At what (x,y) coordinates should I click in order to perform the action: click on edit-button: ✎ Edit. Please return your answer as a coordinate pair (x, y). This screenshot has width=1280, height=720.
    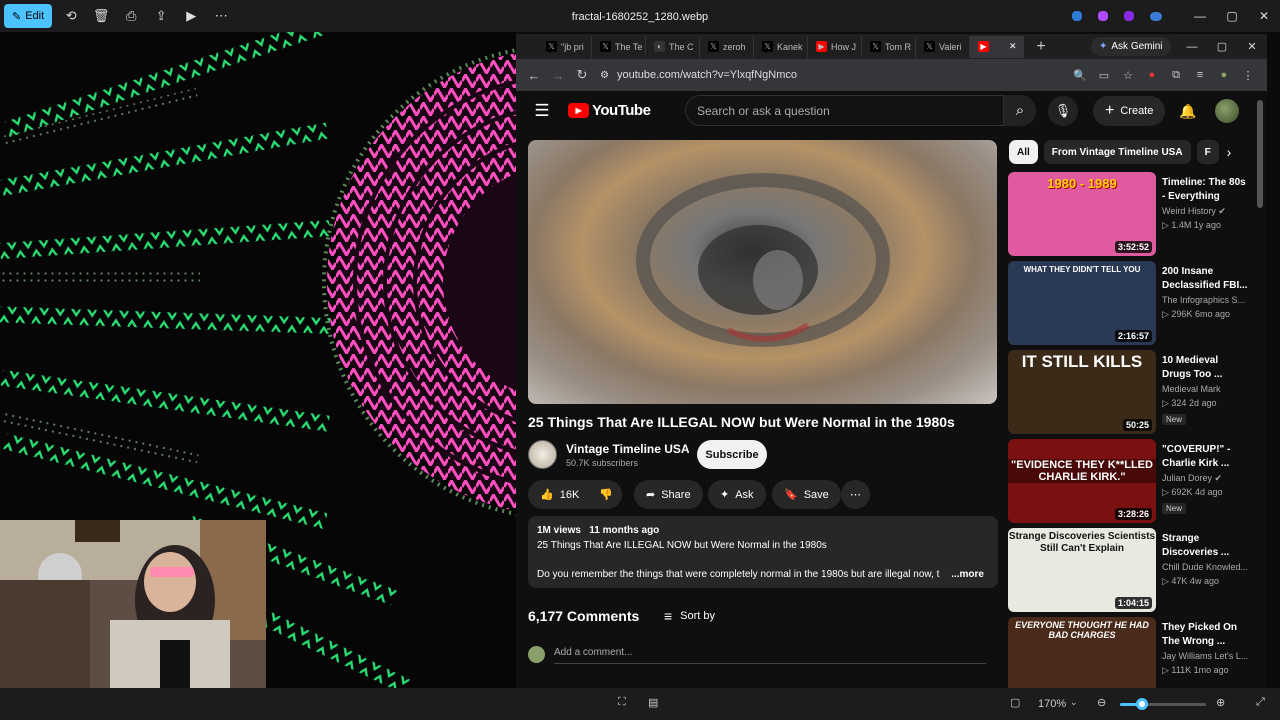
    Looking at the image, I should click on (28, 16).